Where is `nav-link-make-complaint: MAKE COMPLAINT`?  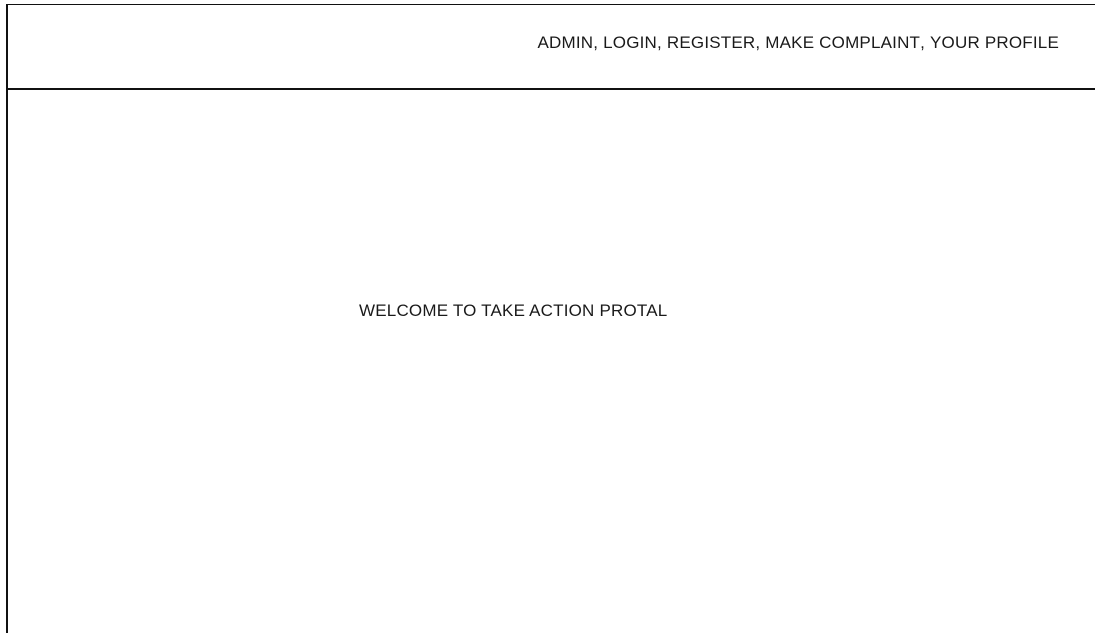
nav-link-make-complaint: MAKE COMPLAINT is located at coordinates (842, 43).